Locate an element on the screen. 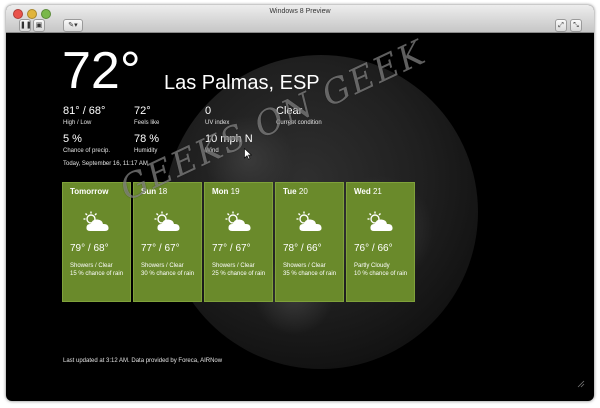  wrench-icon: ✎▾ is located at coordinates (73, 25).